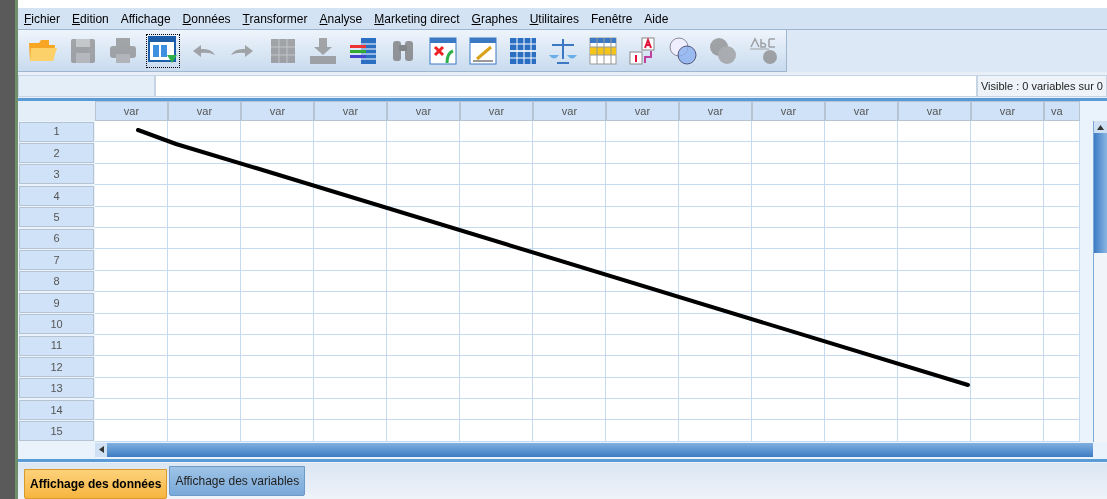 This screenshot has width=1107, height=499. I want to click on menu-item: Utilitaires, so click(554, 18).